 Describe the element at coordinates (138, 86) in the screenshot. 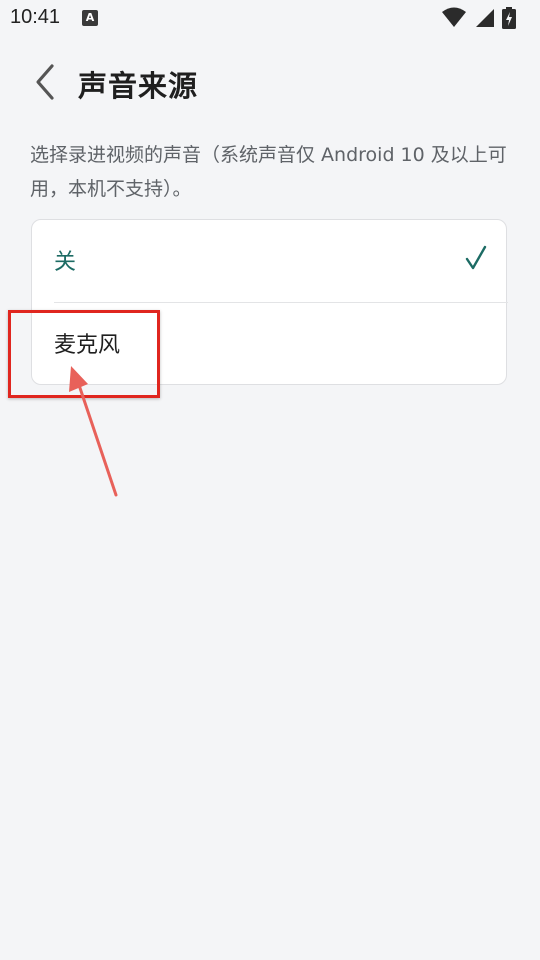

I see `page-title: 声音来源` at that location.